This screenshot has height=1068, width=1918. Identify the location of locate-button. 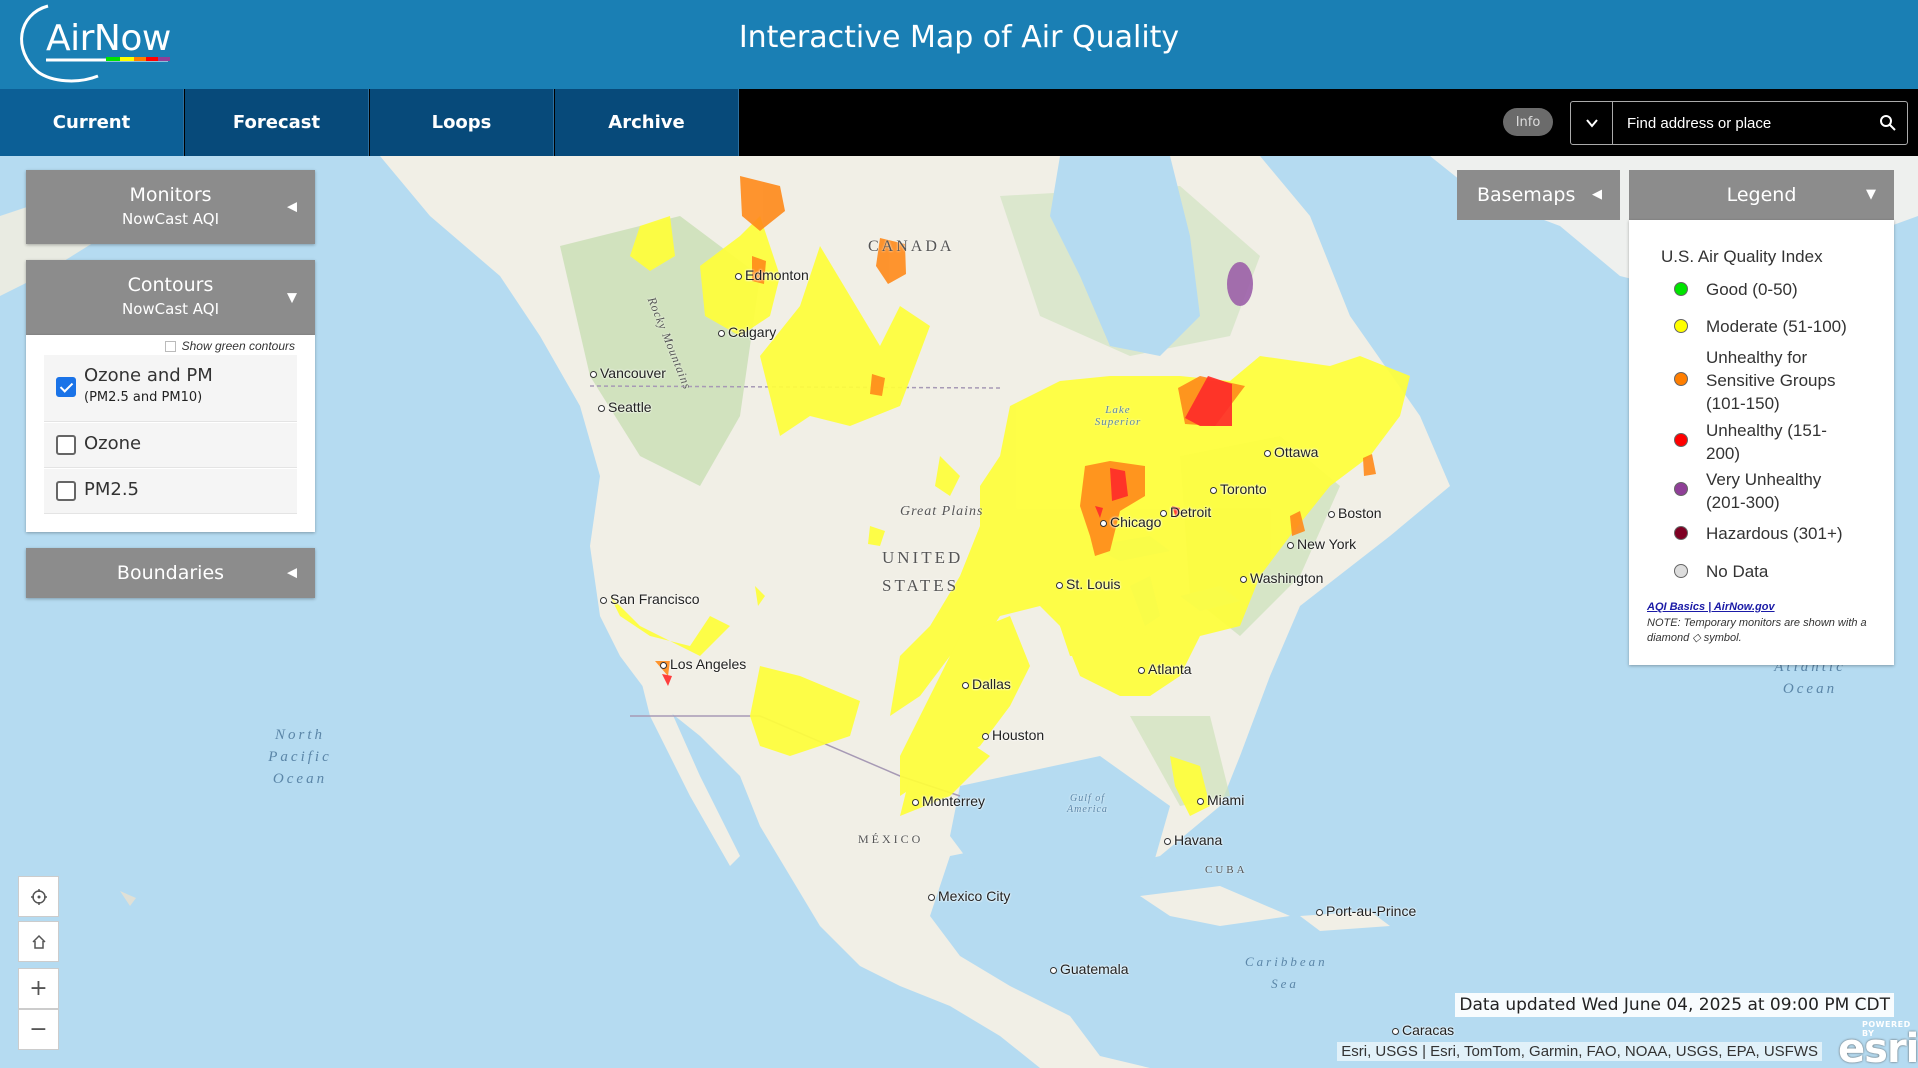
(38, 896).